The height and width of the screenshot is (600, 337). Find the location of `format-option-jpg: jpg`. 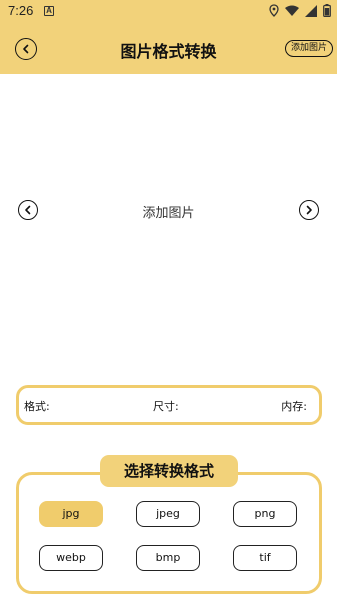

format-option-jpg: jpg is located at coordinates (71, 514).